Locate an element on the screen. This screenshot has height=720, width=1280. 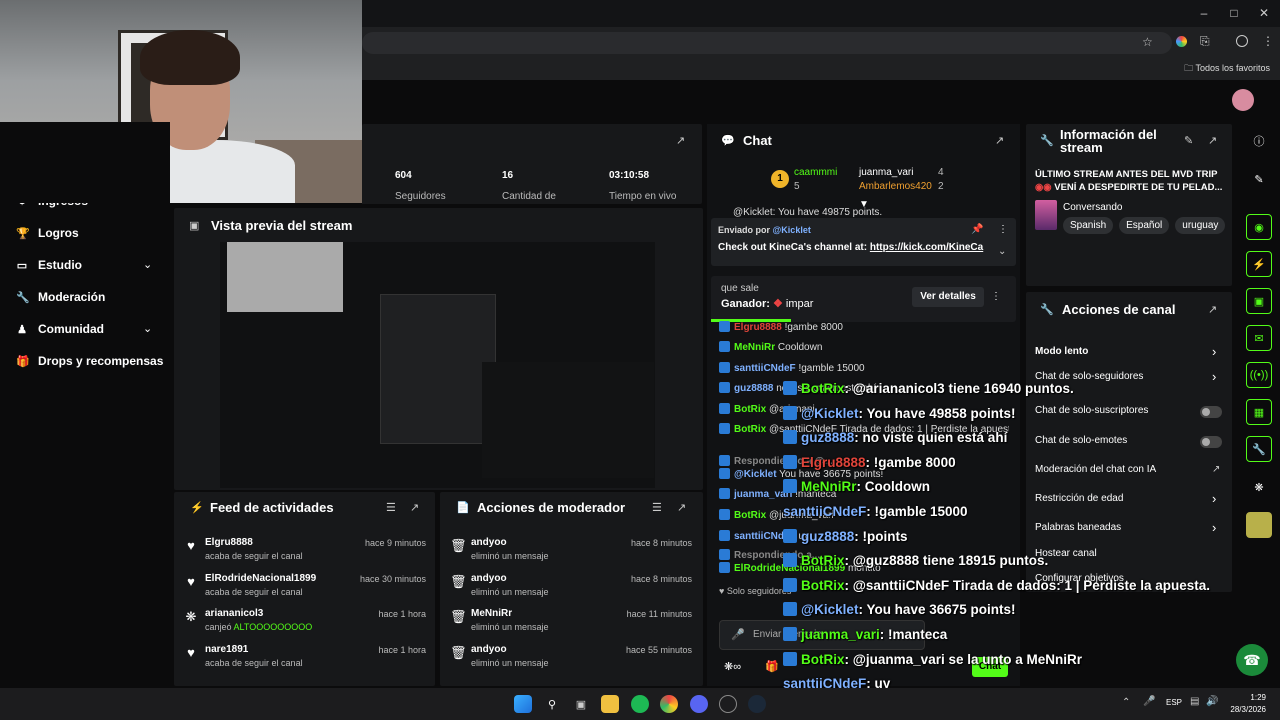
feed-row-name: nare1891 is located at coordinates (226, 649).